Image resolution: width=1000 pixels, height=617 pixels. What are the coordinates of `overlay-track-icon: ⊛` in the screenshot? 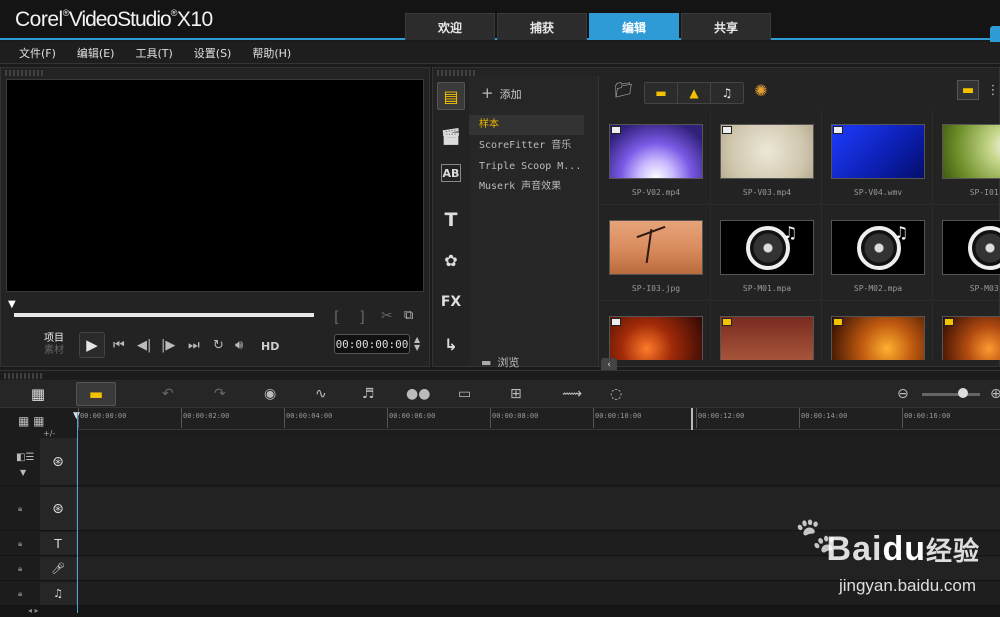 It's located at (58, 508).